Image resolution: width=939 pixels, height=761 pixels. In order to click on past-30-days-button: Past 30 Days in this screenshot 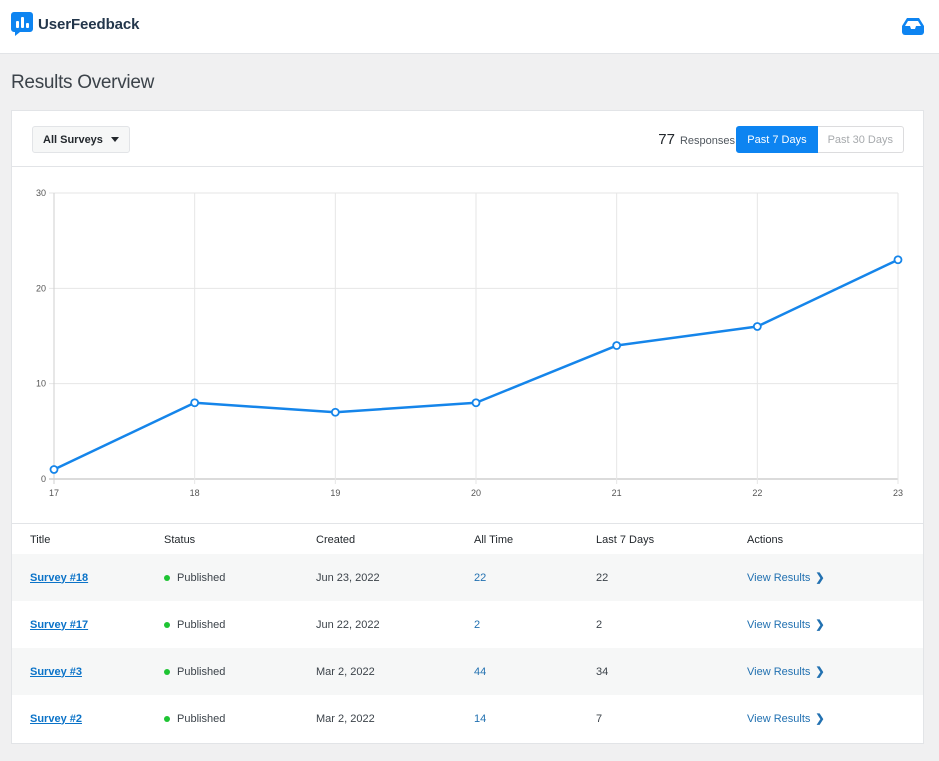, I will do `click(860, 139)`.